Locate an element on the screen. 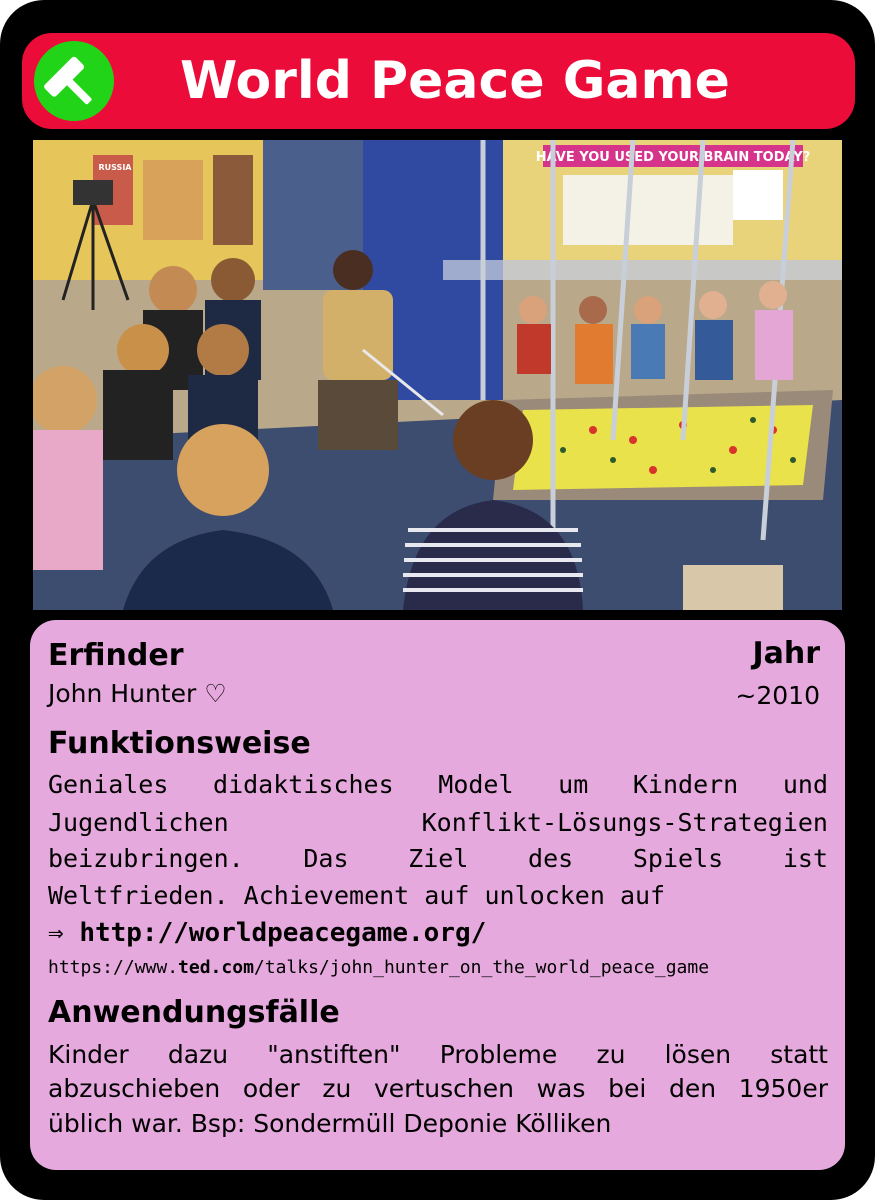 The height and width of the screenshot is (1200, 875). poster-text: RUSSIA is located at coordinates (116, 167).